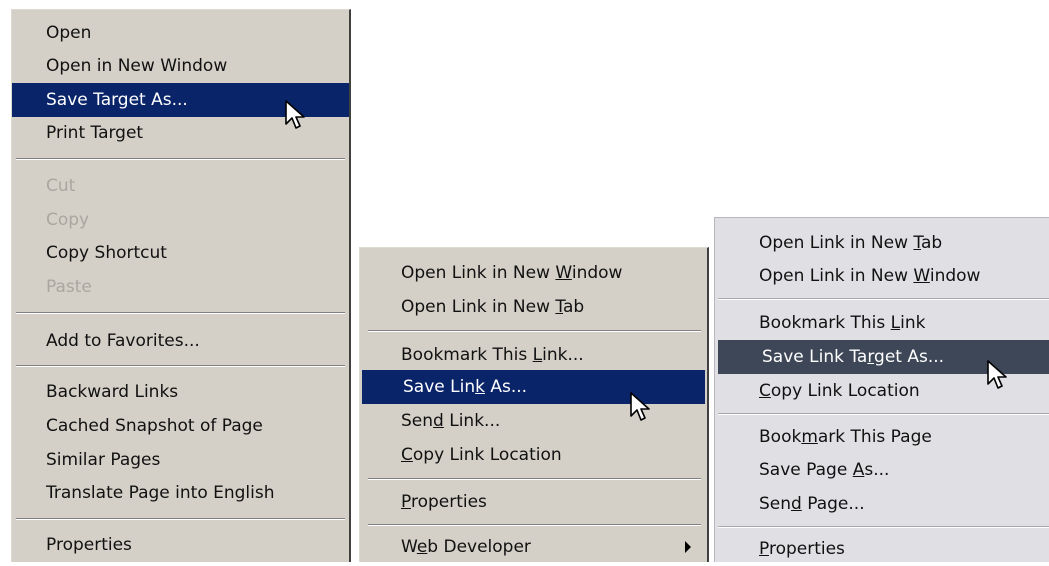 The image size is (1049, 566). What do you see at coordinates (180, 392) in the screenshot?
I see `menu-item-backward-links: Backward Links` at bounding box center [180, 392].